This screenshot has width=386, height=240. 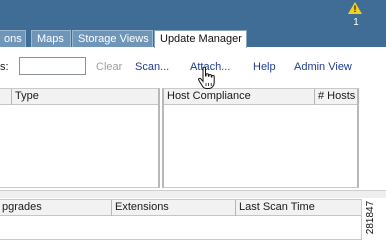 I want to click on column-header-host-compliance: Host Compliance, so click(x=239, y=97).